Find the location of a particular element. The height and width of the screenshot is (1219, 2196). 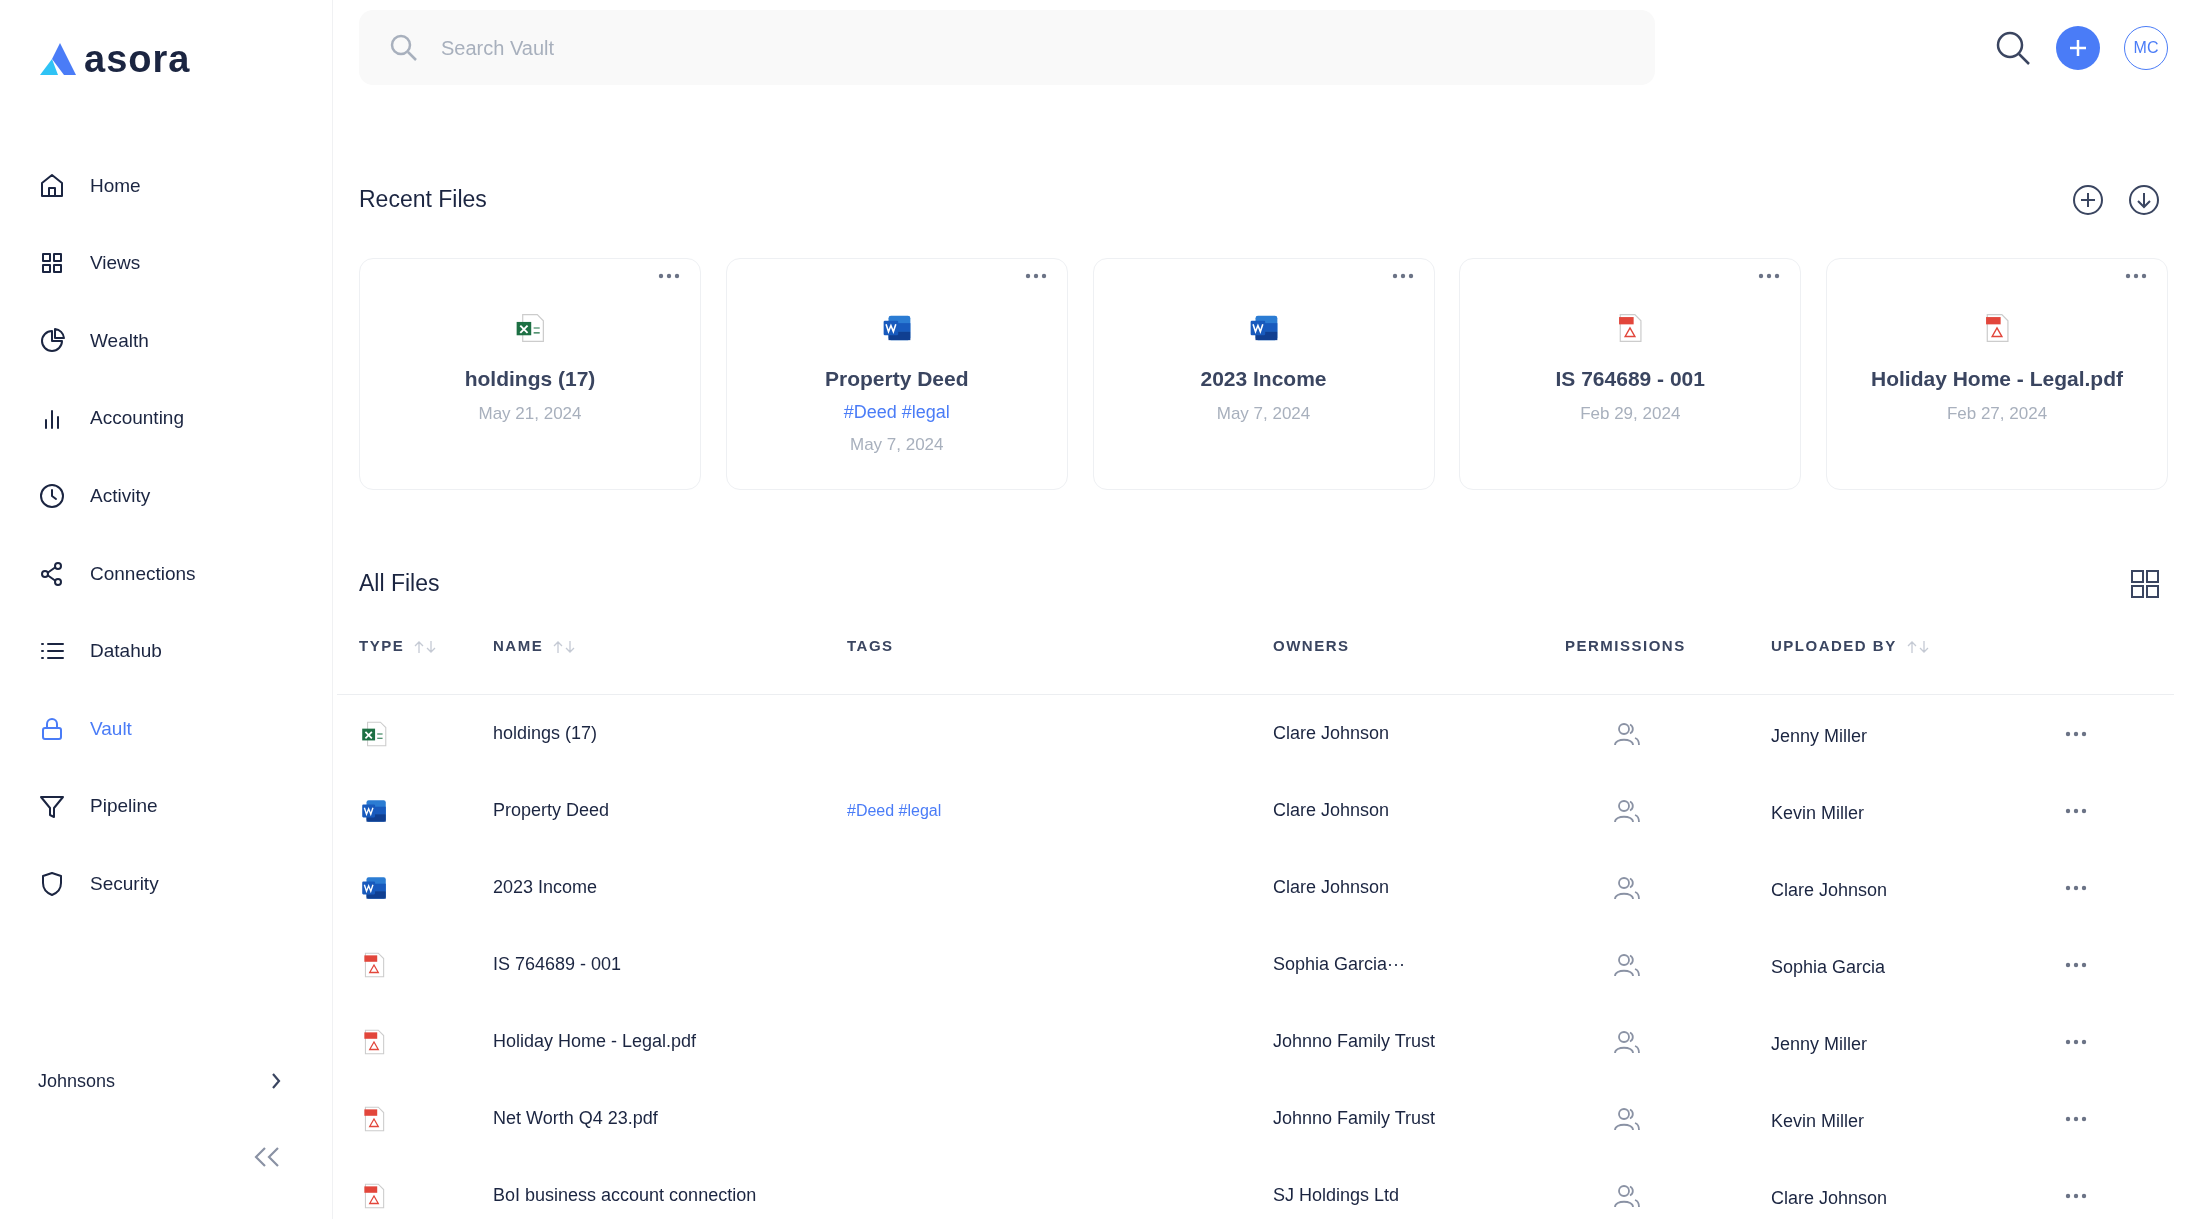

home-icon is located at coordinates (52, 185).